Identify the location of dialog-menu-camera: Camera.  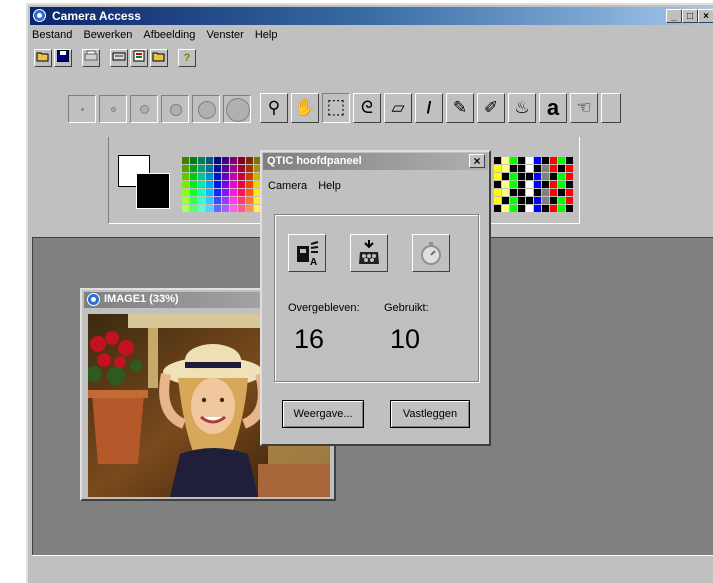
(287, 186).